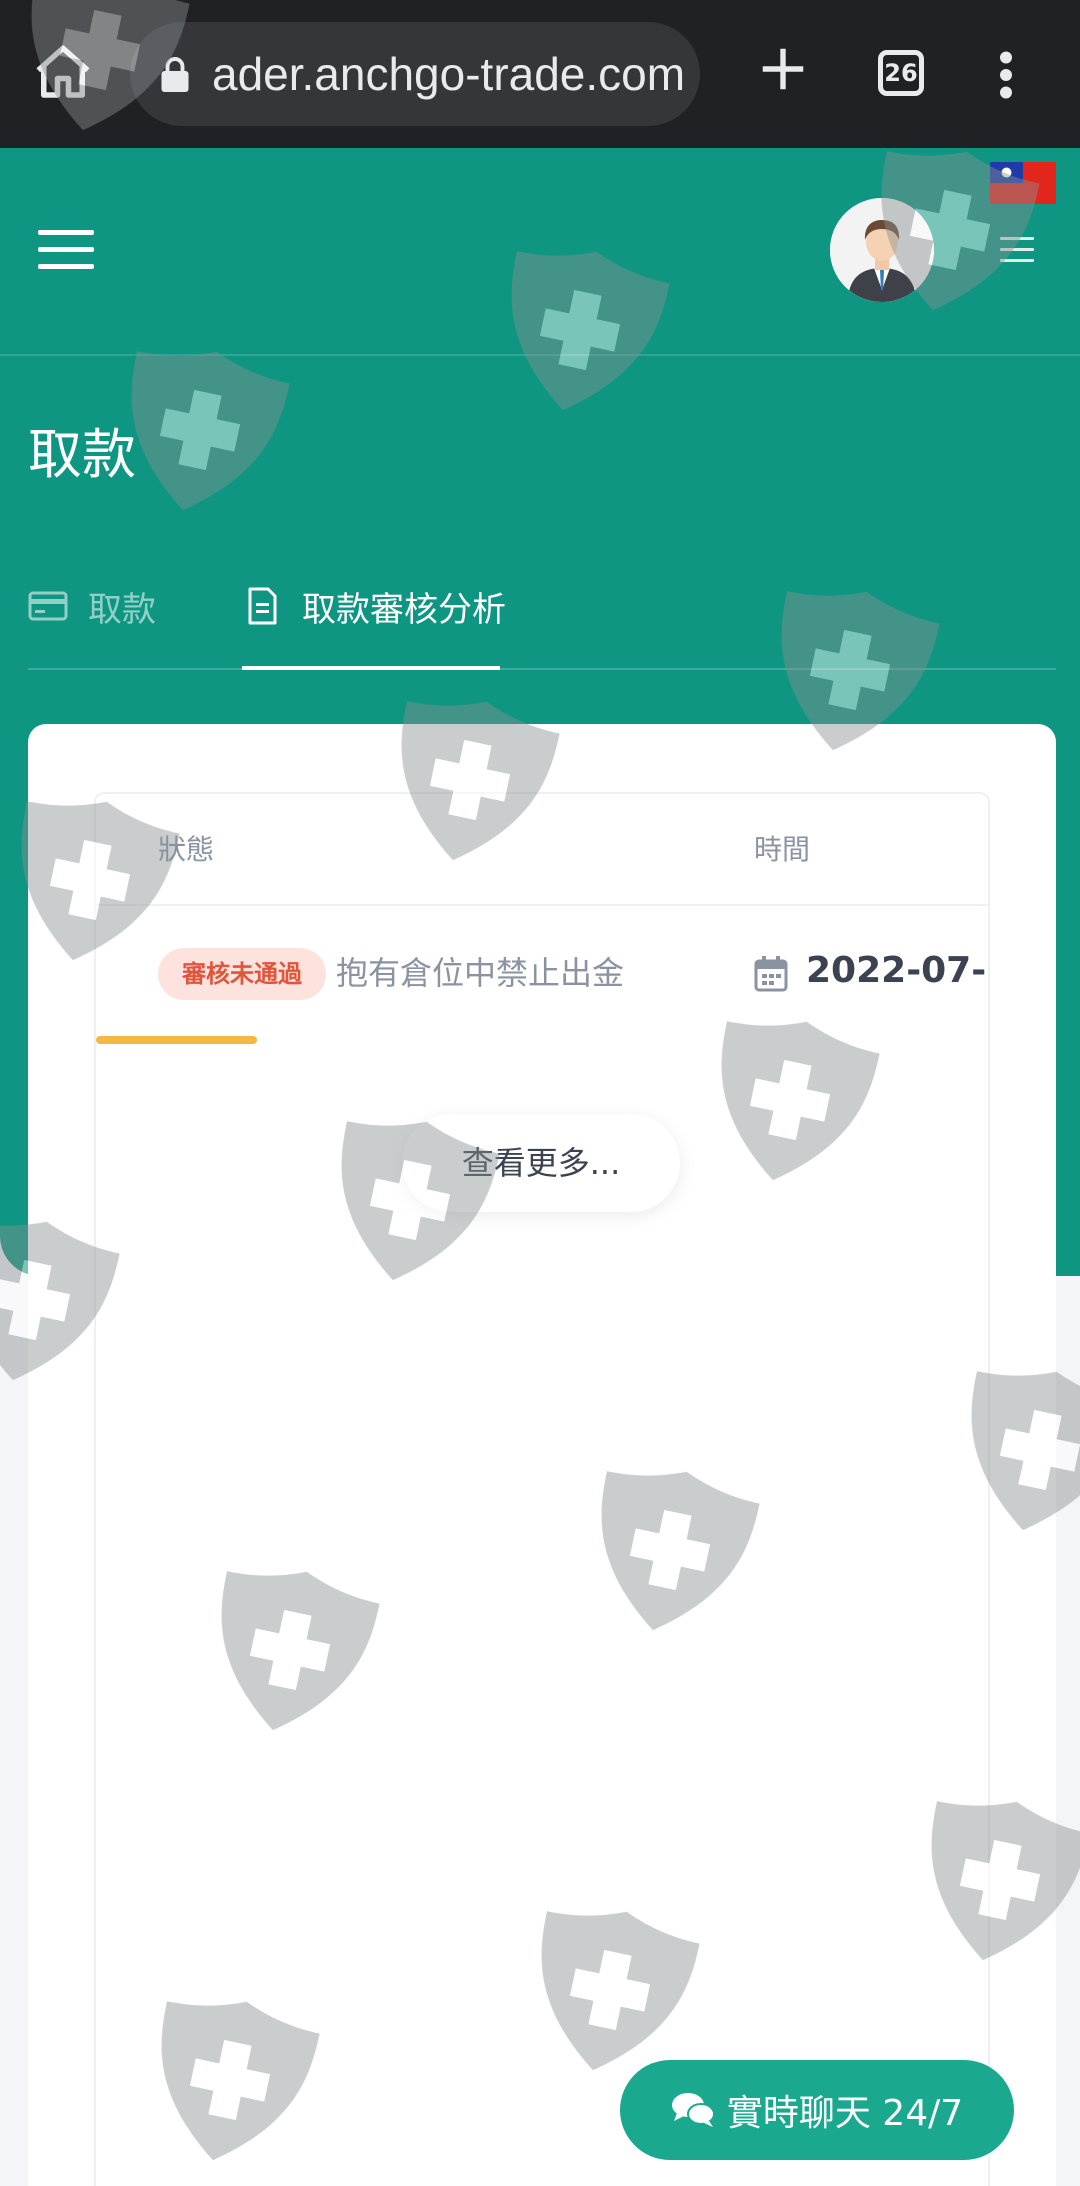 The height and width of the screenshot is (2186, 1080). I want to click on status-badge: 審核未通過, so click(242, 974).